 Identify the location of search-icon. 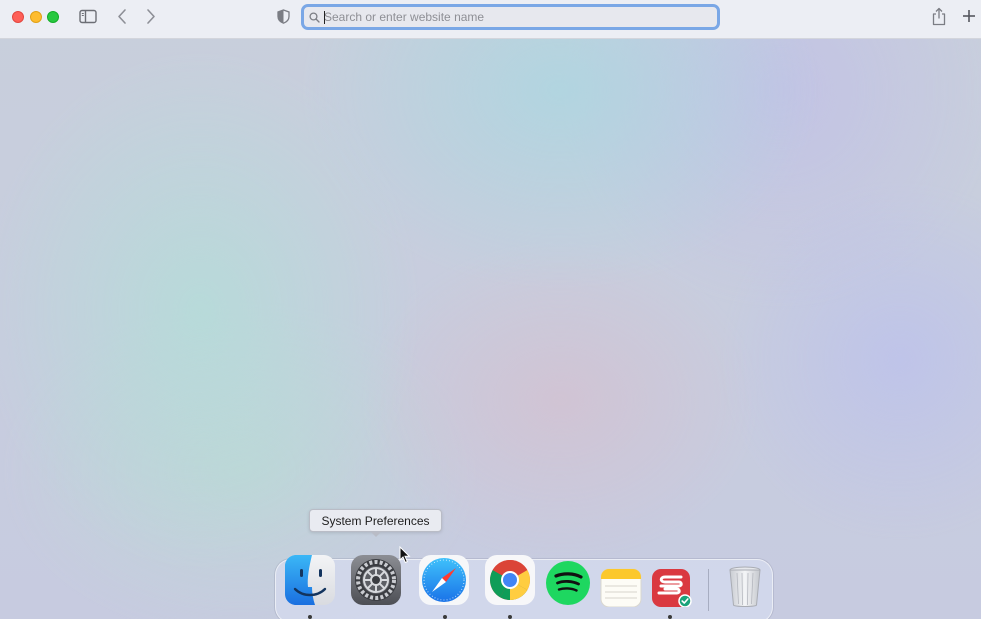
(314, 17).